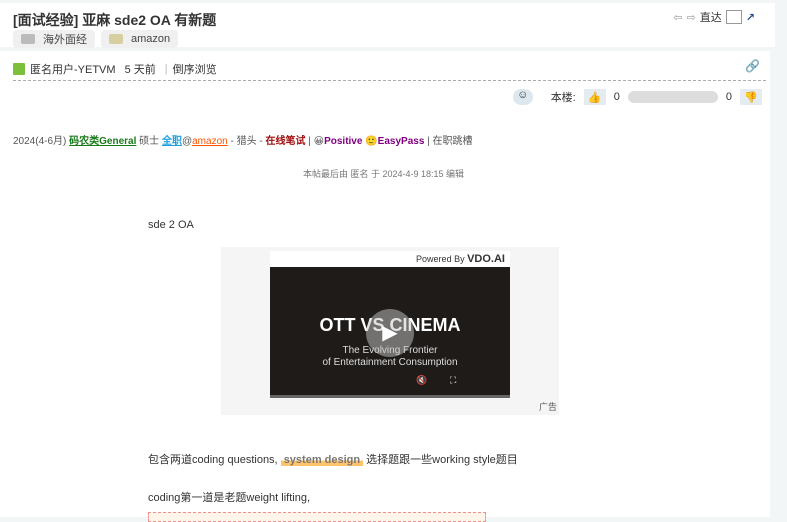 This screenshot has height=522, width=787. I want to click on edit-note: 本帖最后由 匿名 于 2024-4-9 18:15 编辑, so click(384, 174).